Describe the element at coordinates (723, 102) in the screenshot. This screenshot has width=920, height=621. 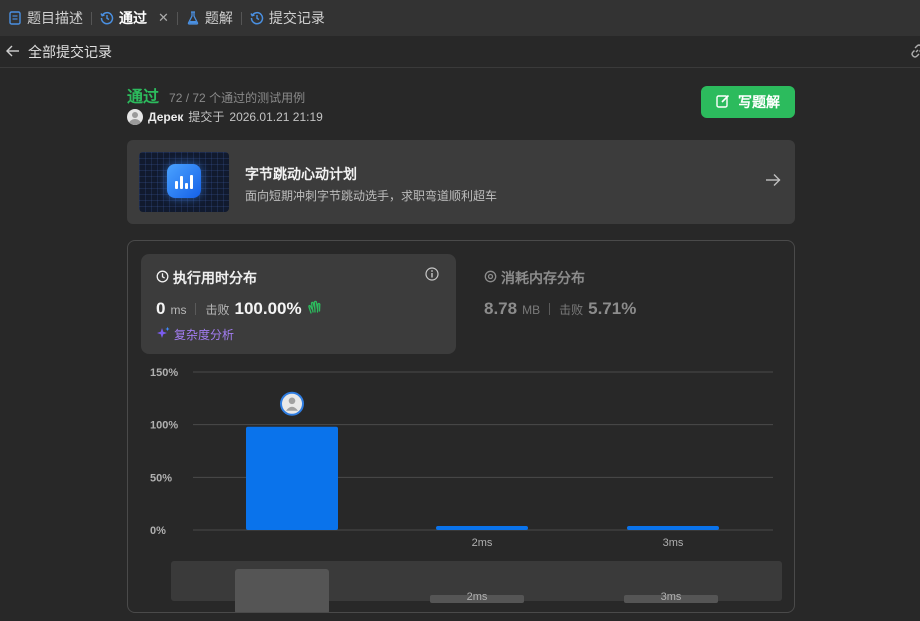
I see `edit-icon` at that location.